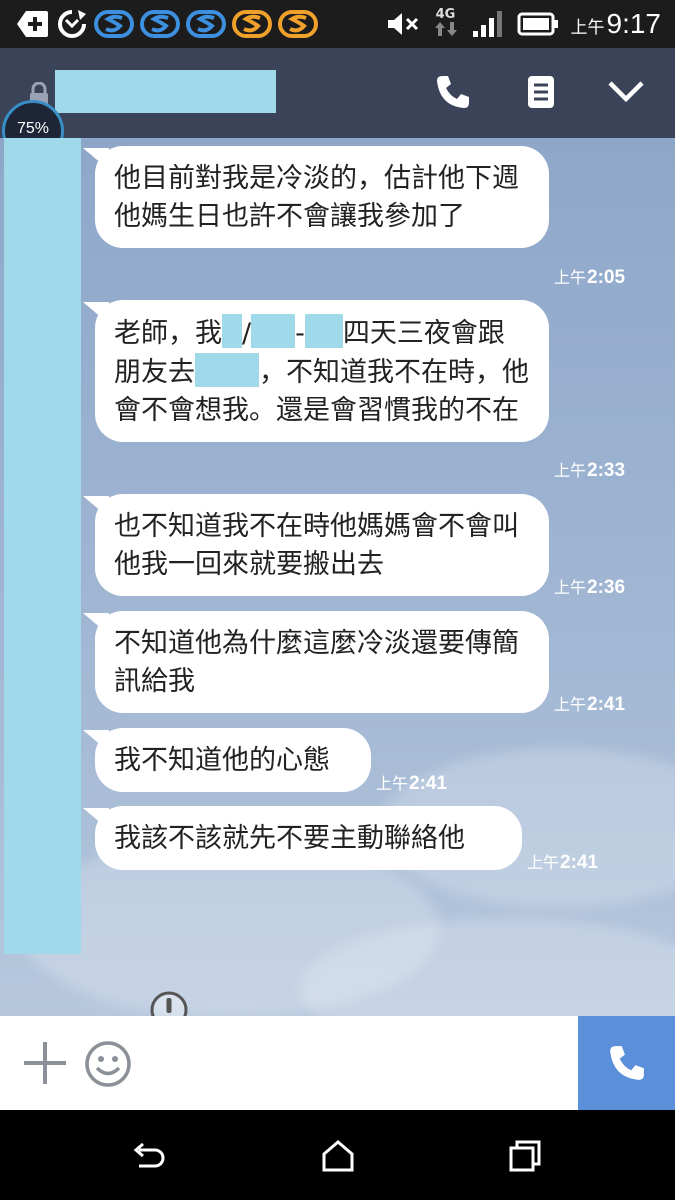 Image resolution: width=675 pixels, height=1200 pixels. What do you see at coordinates (300, 333) in the screenshot?
I see `message-text: -` at bounding box center [300, 333].